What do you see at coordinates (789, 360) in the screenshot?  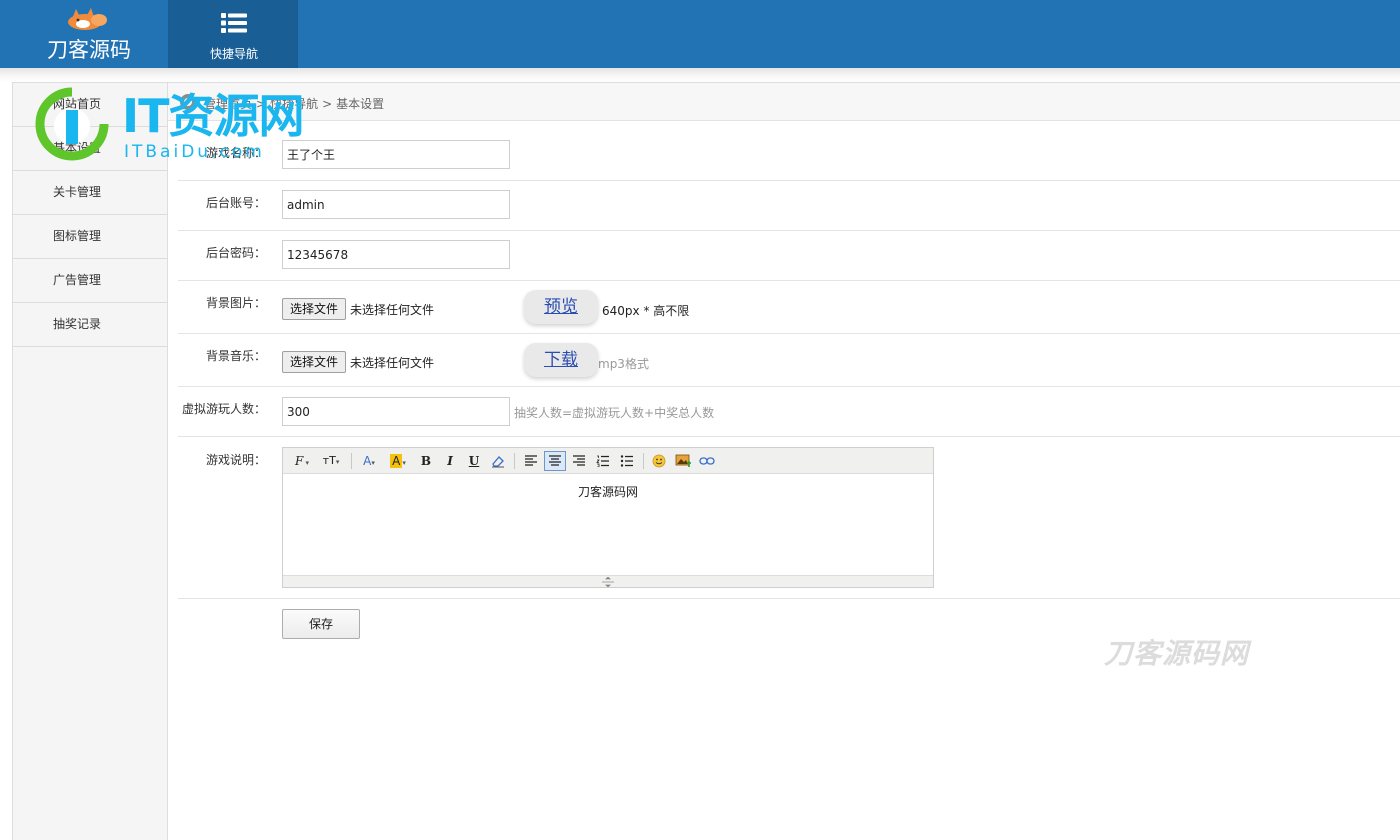 I see `background-music-row: 背景音乐： 选择文件 未选择任何文件 mp3格式 下载` at bounding box center [789, 360].